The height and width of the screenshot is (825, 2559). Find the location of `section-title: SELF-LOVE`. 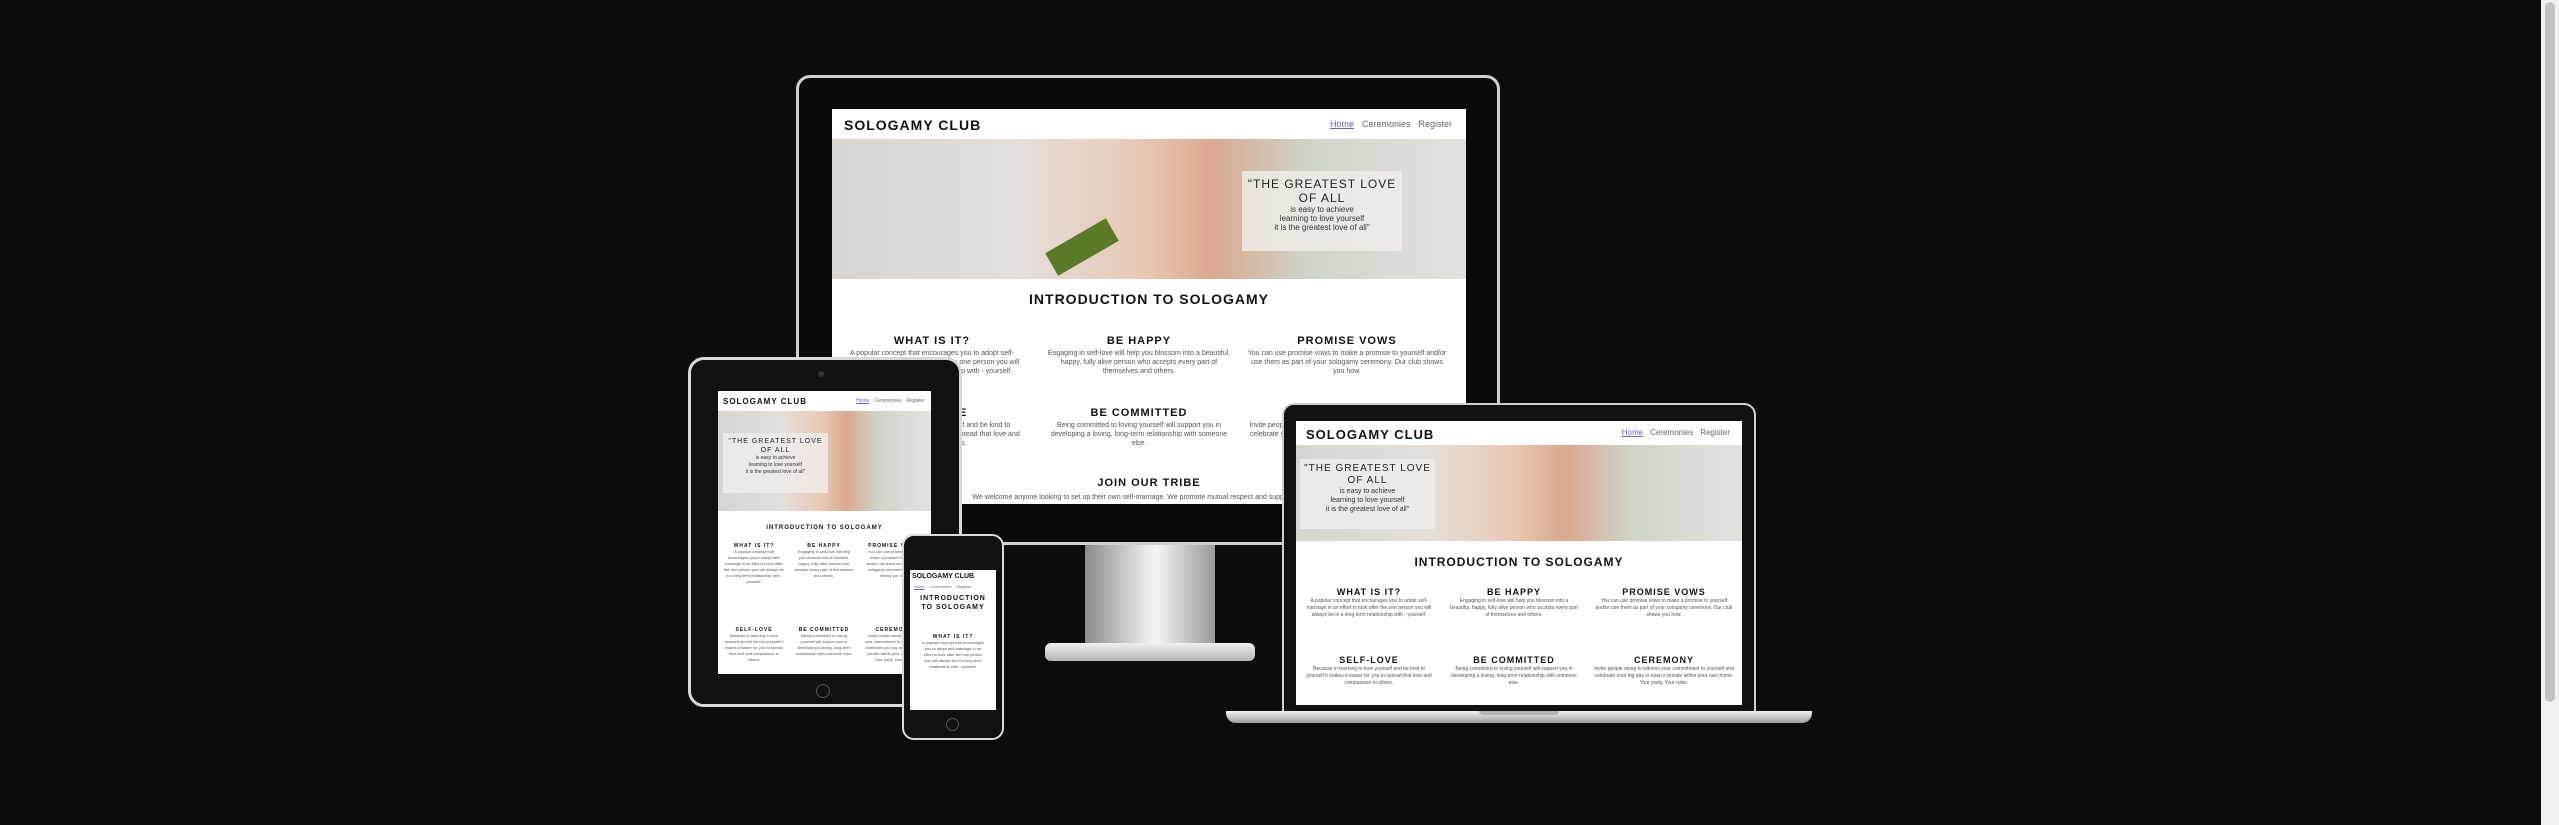

section-title: SELF-LOVE is located at coordinates (1369, 660).